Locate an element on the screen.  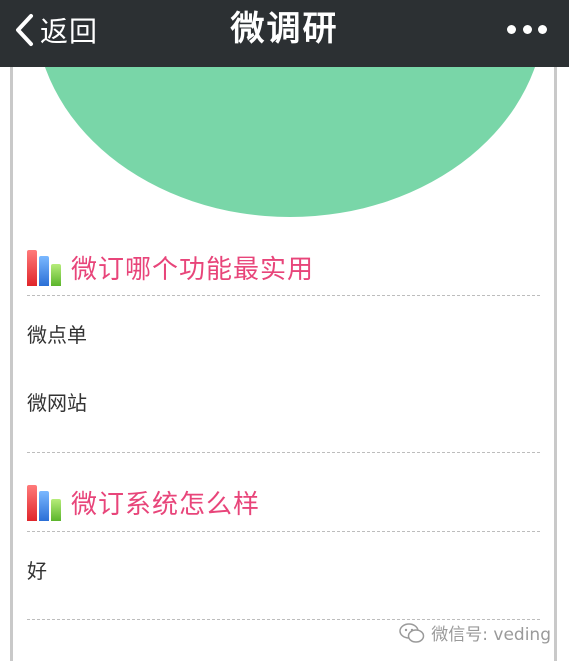
page-title: 微调研 is located at coordinates (284, 29).